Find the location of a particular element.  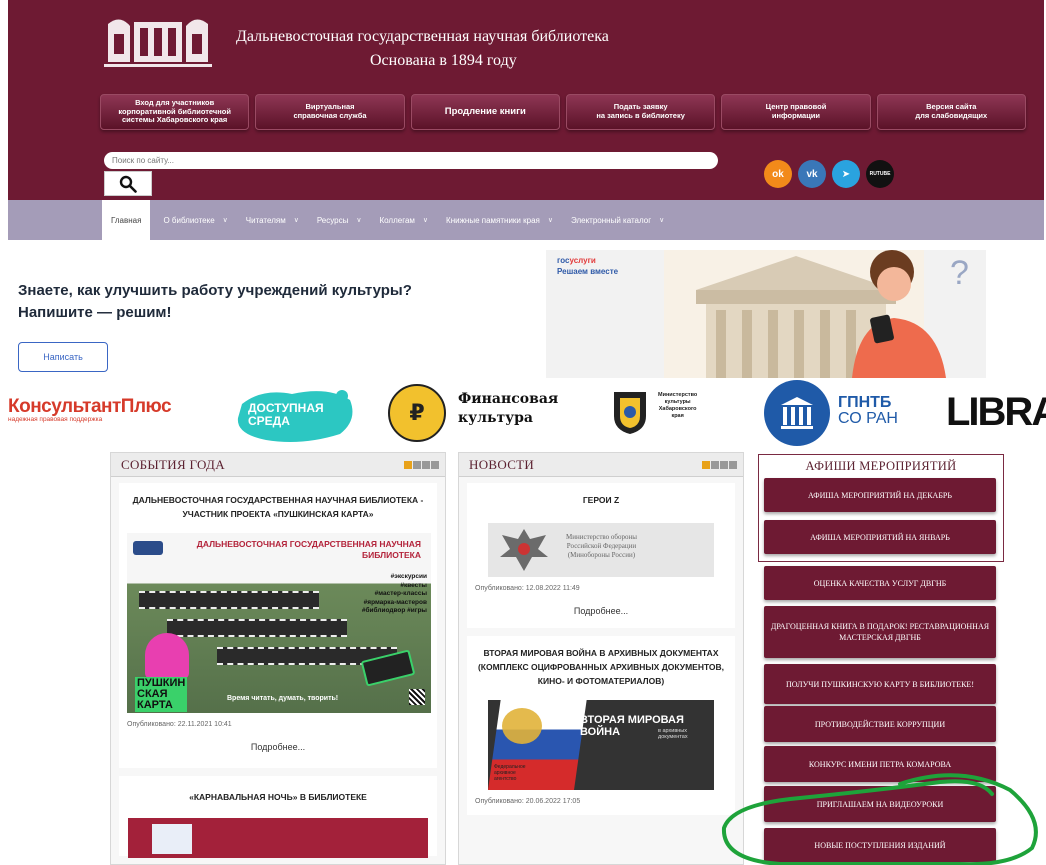

pushkin-image-slogan: Время читать, думать, творить! is located at coordinates (283, 698).